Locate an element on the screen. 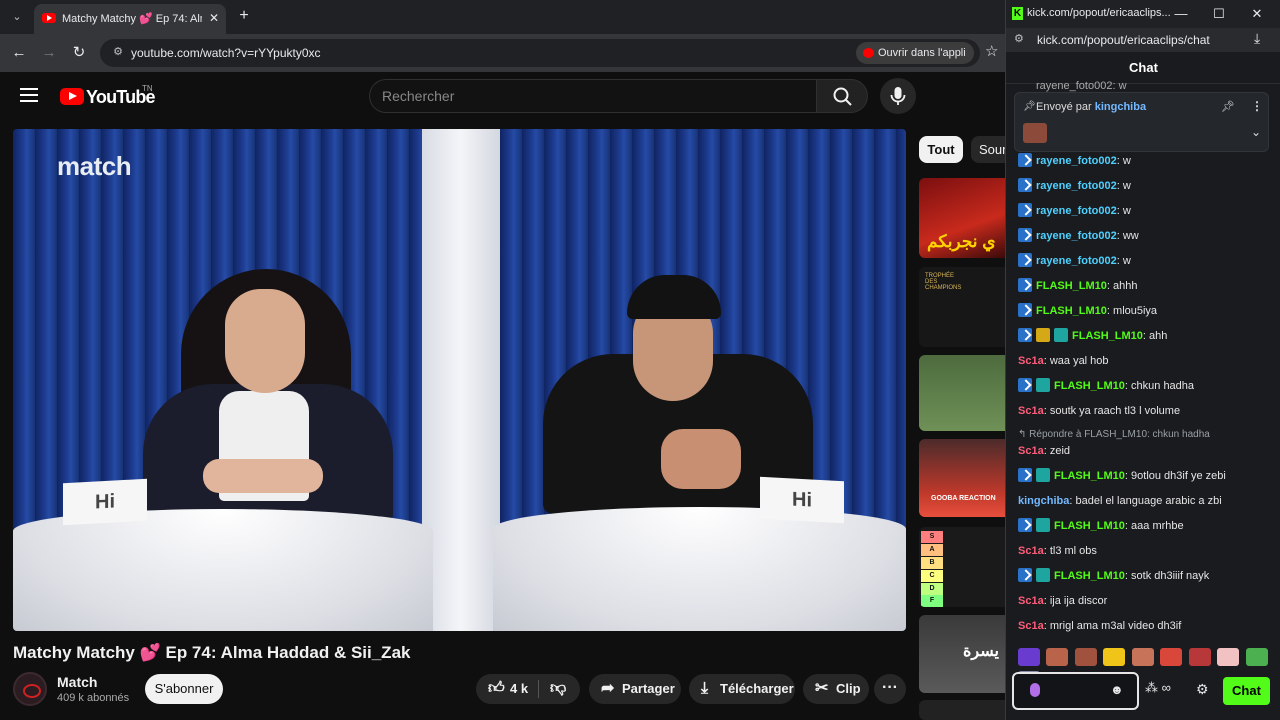 The image size is (1280, 720). recommendation-thumbnail: S A B C D F is located at coordinates (962, 567).